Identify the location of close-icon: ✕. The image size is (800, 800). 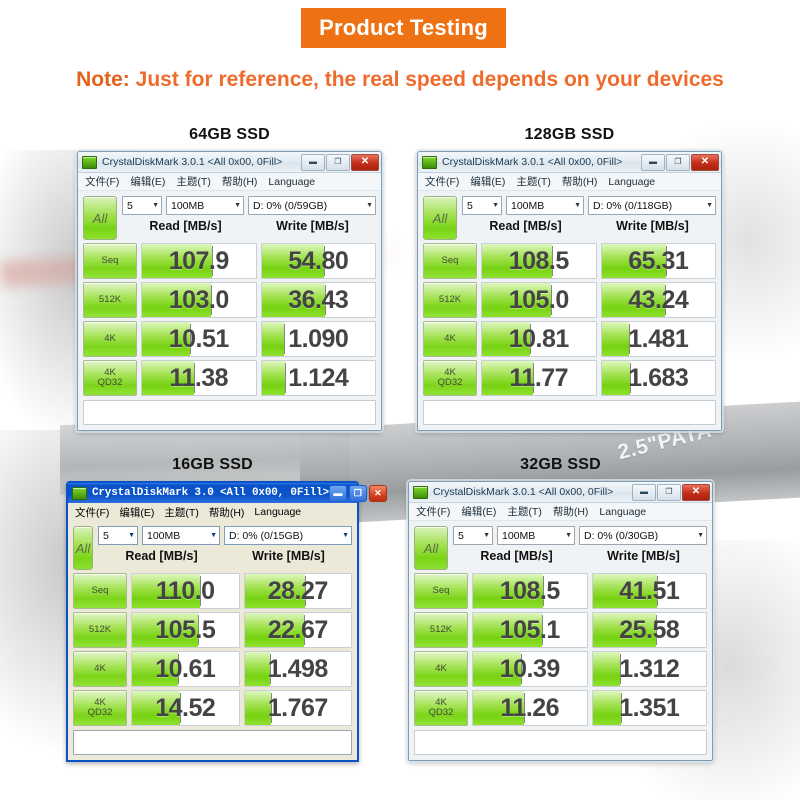
(378, 492).